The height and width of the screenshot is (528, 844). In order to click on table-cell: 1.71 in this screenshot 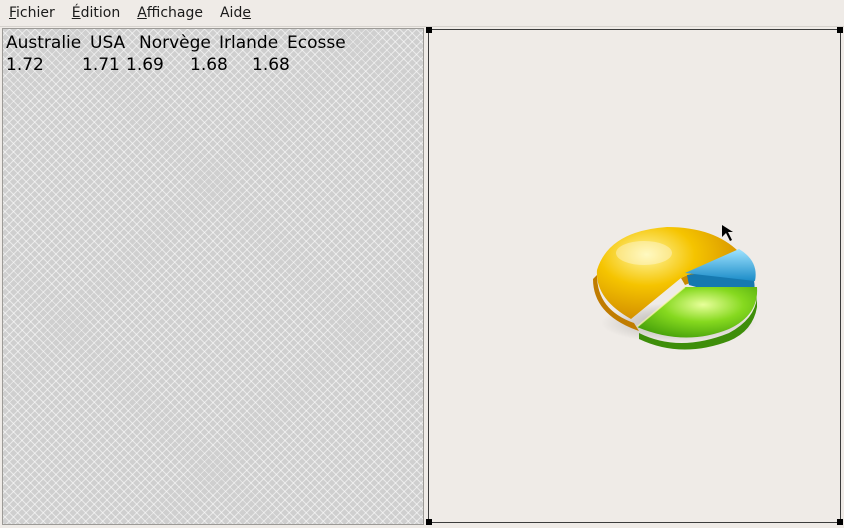, I will do `click(101, 65)`.